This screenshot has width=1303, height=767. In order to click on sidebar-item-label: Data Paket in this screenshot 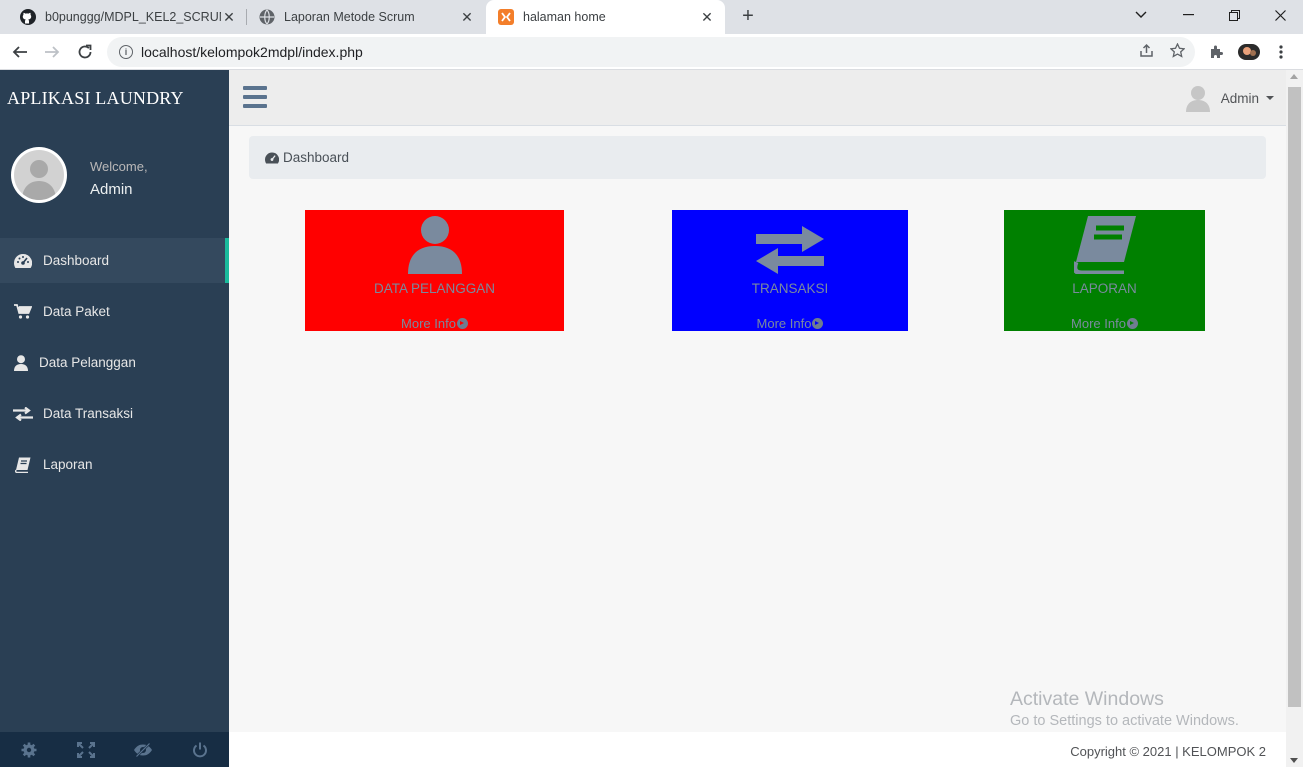, I will do `click(76, 311)`.